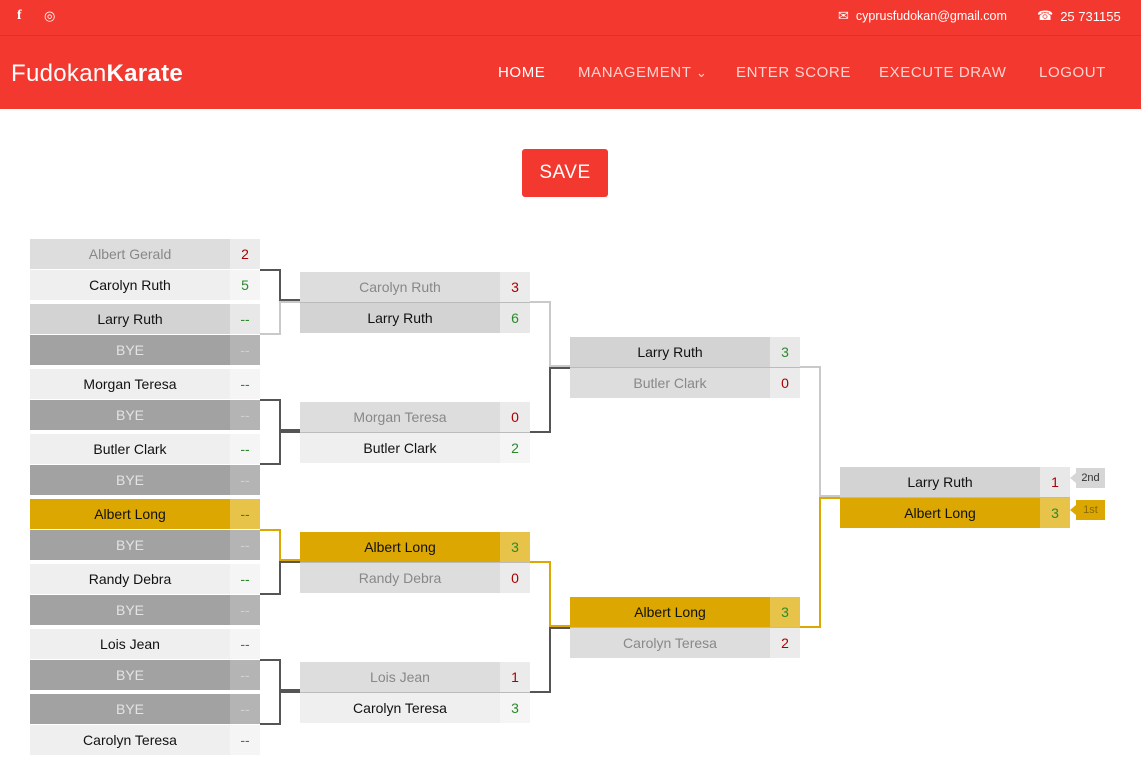 The width and height of the screenshot is (1141, 776). I want to click on r2-match2-team-b: Butler Clark 2, so click(415, 447).